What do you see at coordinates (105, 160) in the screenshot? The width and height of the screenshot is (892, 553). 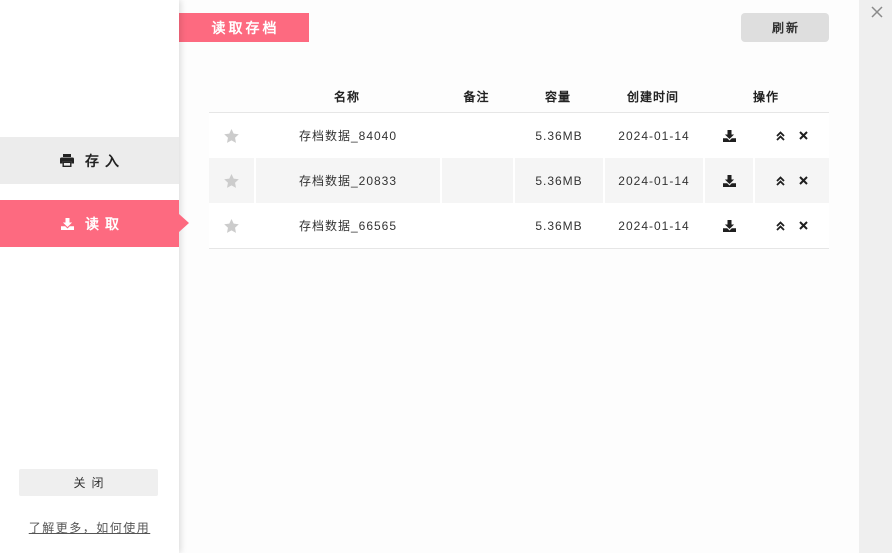 I see `save-button-label: 存入` at bounding box center [105, 160].